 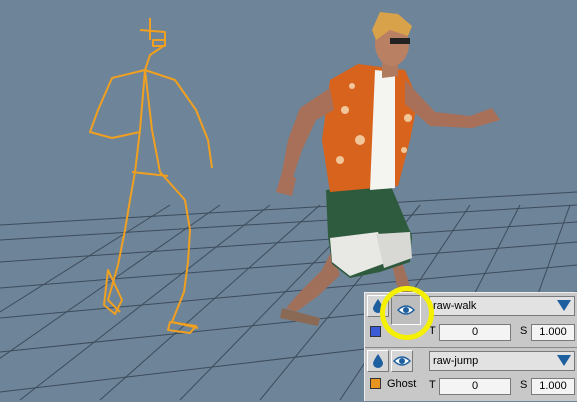 What do you see at coordinates (471, 374) in the screenshot?
I see `track-raw-jump: Ghost raw-jump T 0 S 1.000` at bounding box center [471, 374].